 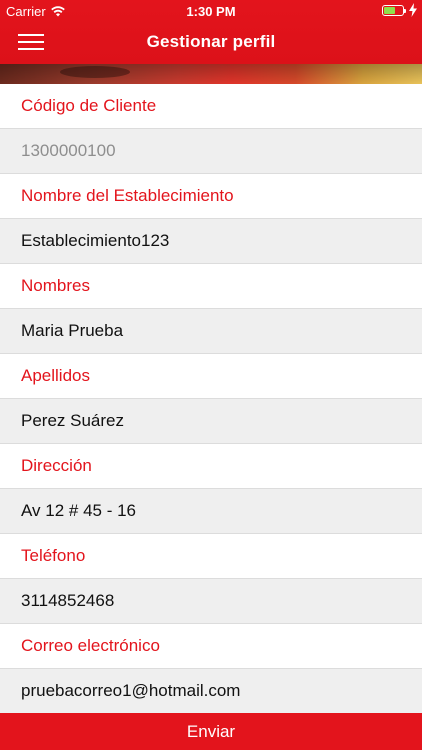 What do you see at coordinates (211, 331) in the screenshot?
I see `field-input: Maria Prueba` at bounding box center [211, 331].